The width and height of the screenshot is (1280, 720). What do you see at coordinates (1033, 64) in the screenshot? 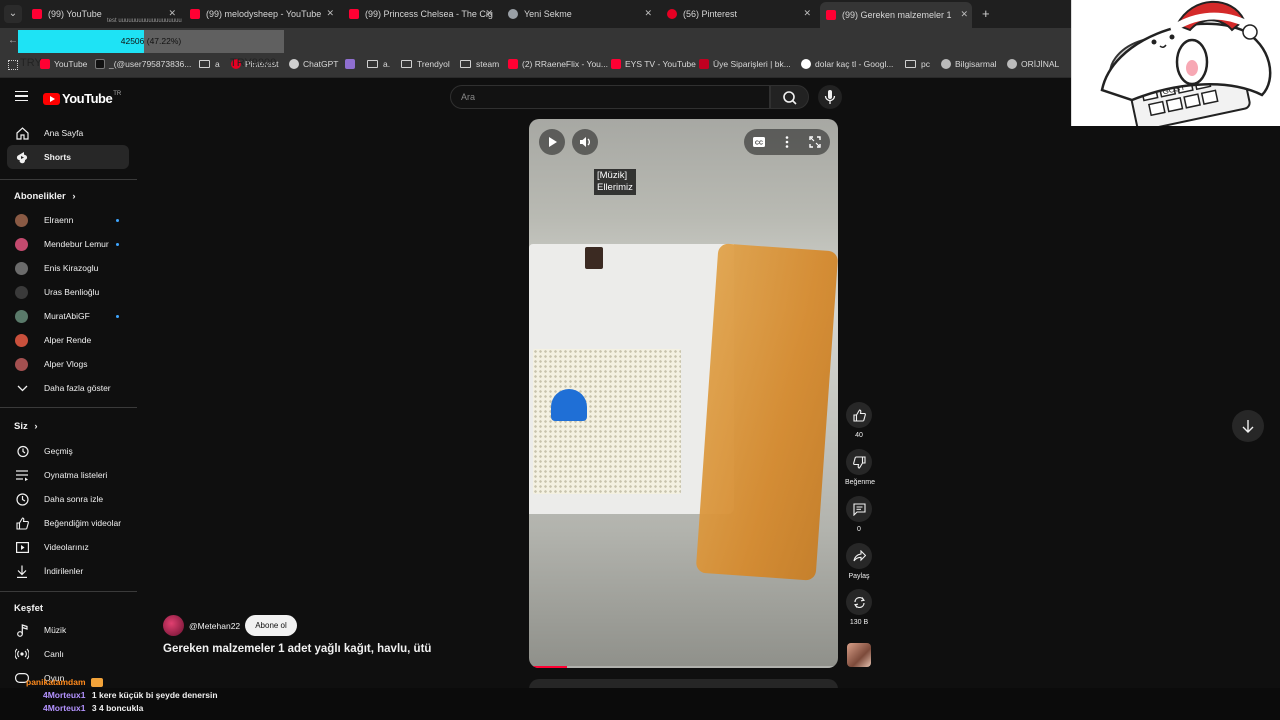
I see `bookmark-orijinal: ORİJİNAL` at bounding box center [1033, 64].